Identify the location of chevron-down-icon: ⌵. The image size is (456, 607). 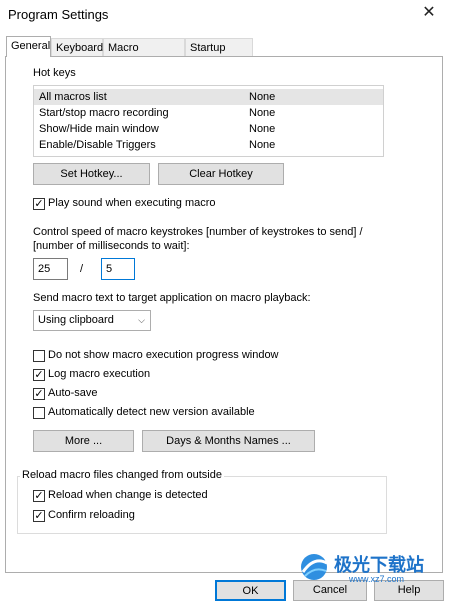
(141, 320).